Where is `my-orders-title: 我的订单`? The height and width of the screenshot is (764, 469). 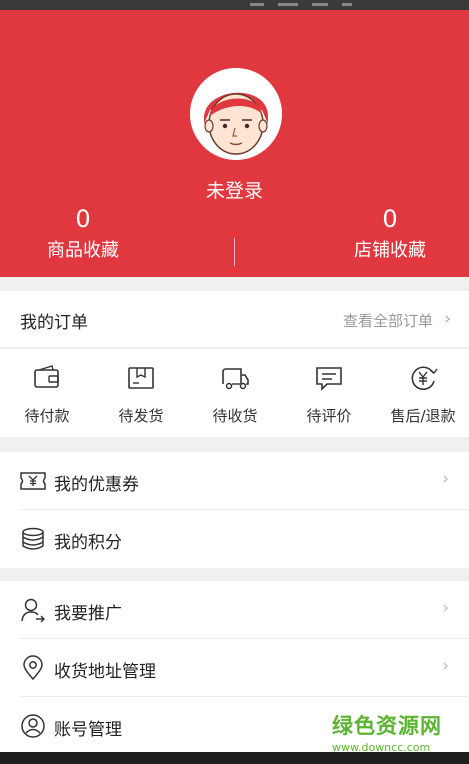 my-orders-title: 我的订单 is located at coordinates (54, 323).